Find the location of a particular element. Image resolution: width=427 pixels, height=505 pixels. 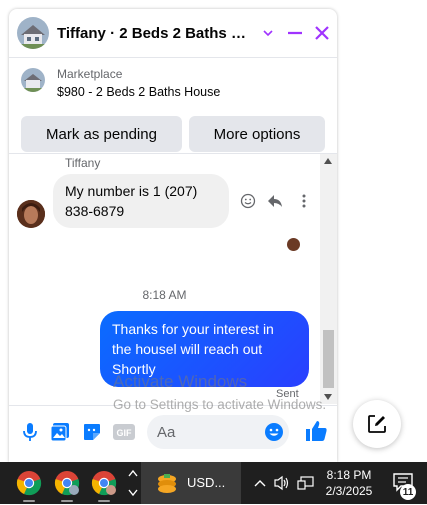

chat-title: Tiffany · 2 Beds 2 Baths House is located at coordinates (155, 33).